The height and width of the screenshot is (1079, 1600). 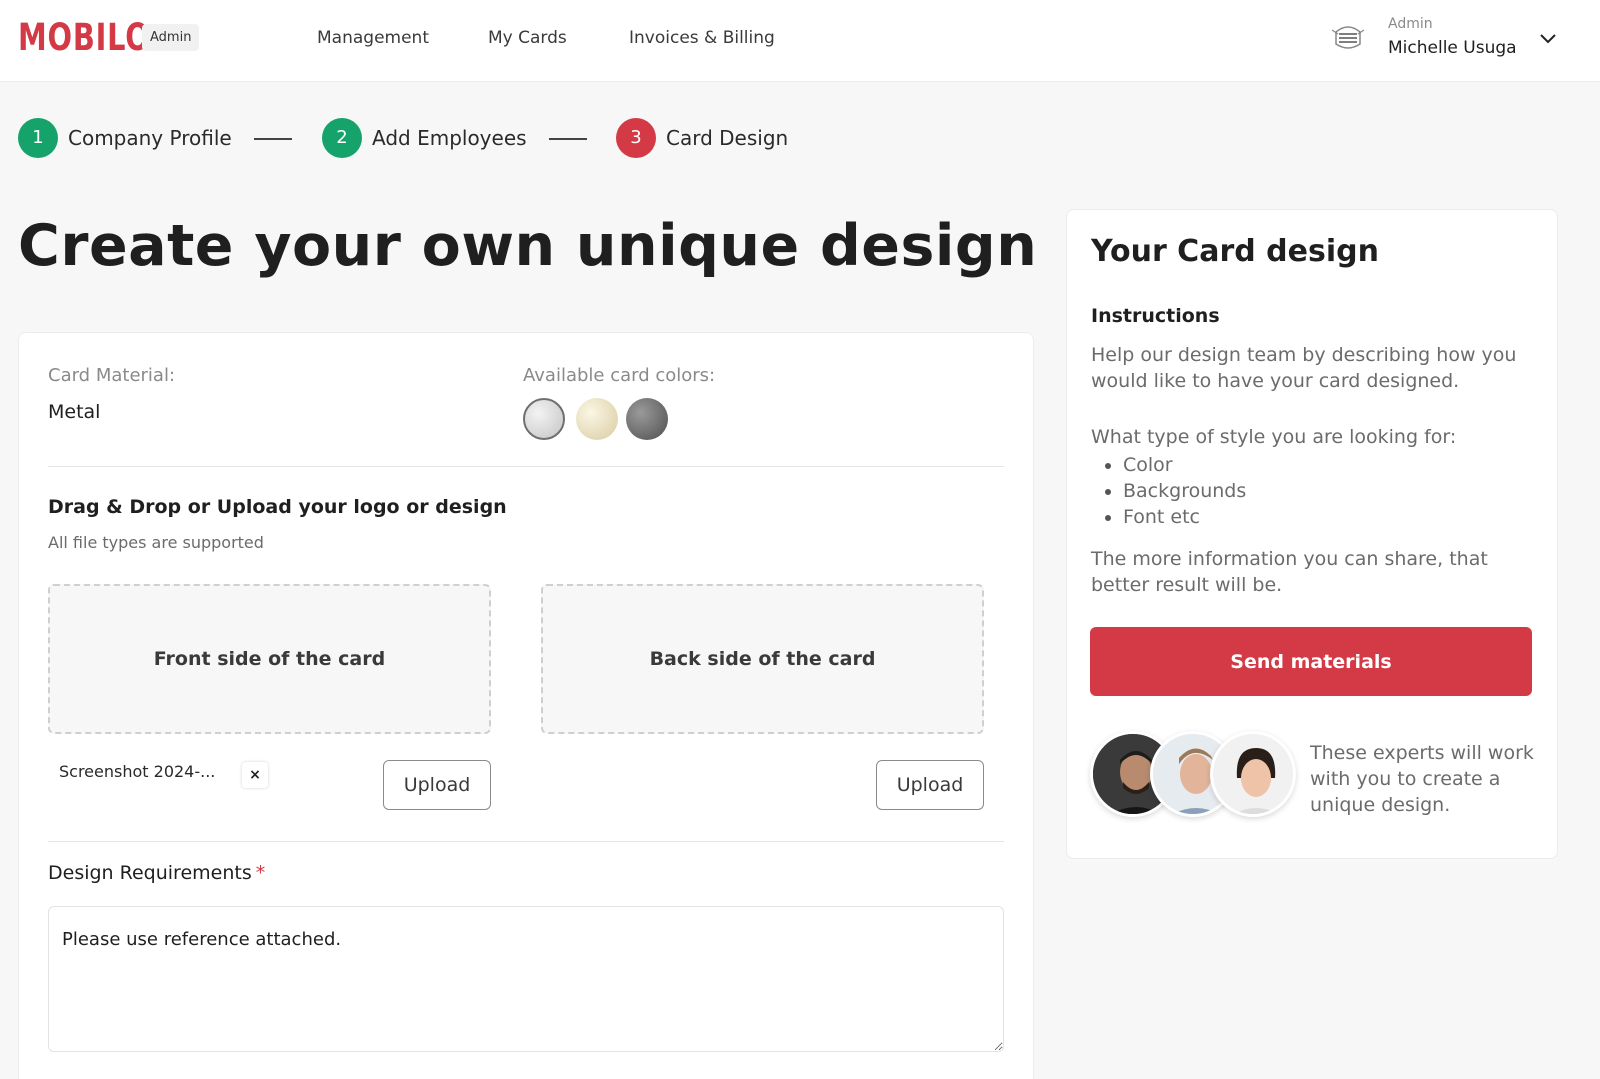 What do you see at coordinates (260, 873) in the screenshot?
I see `required-marker: *` at bounding box center [260, 873].